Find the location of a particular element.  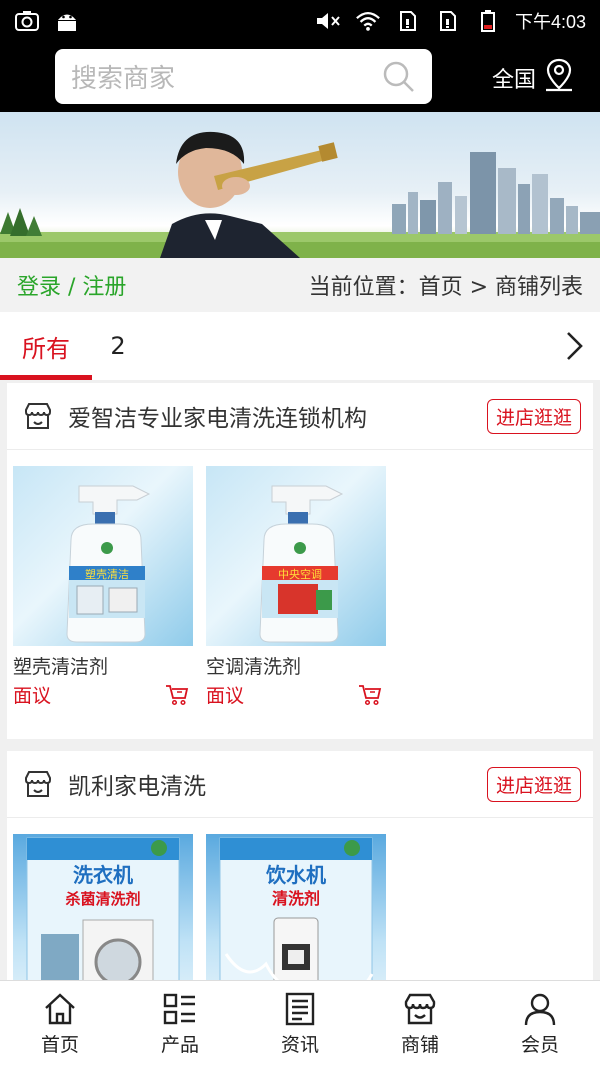

news-icon is located at coordinates (300, 1009).